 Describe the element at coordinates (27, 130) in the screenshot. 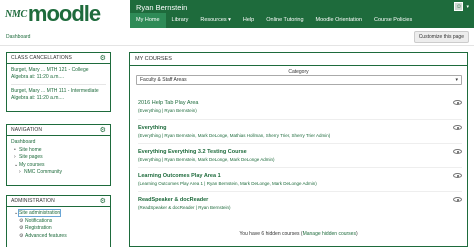

I see `block-title: NAVIGATION` at that location.